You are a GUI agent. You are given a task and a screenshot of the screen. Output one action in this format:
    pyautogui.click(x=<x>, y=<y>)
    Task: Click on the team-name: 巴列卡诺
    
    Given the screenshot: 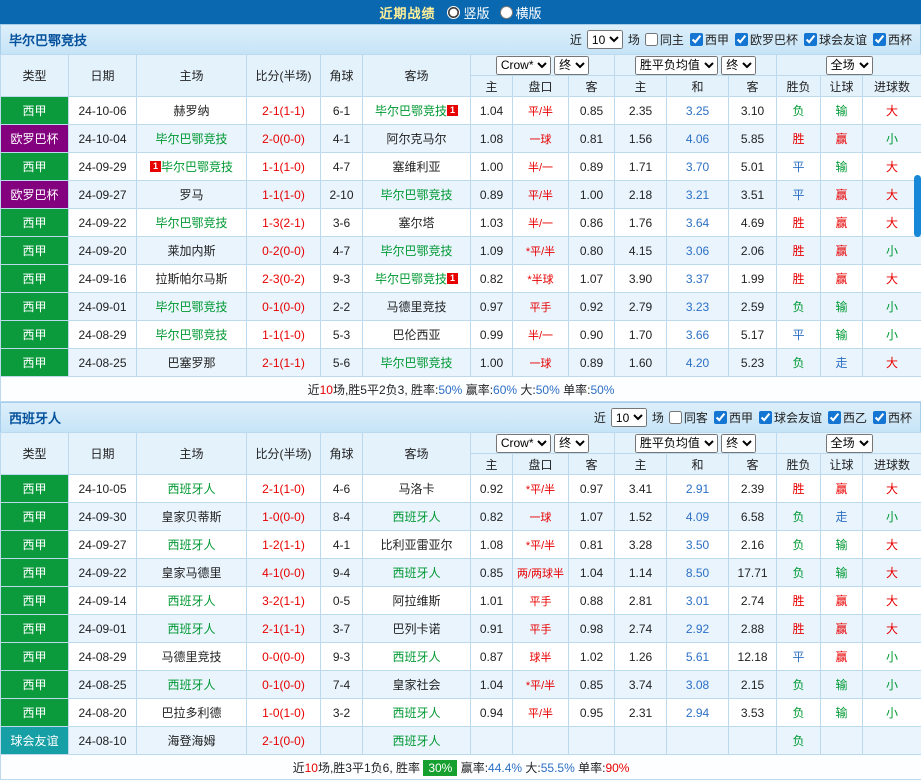 What is the action you would take?
    pyautogui.click(x=416, y=629)
    